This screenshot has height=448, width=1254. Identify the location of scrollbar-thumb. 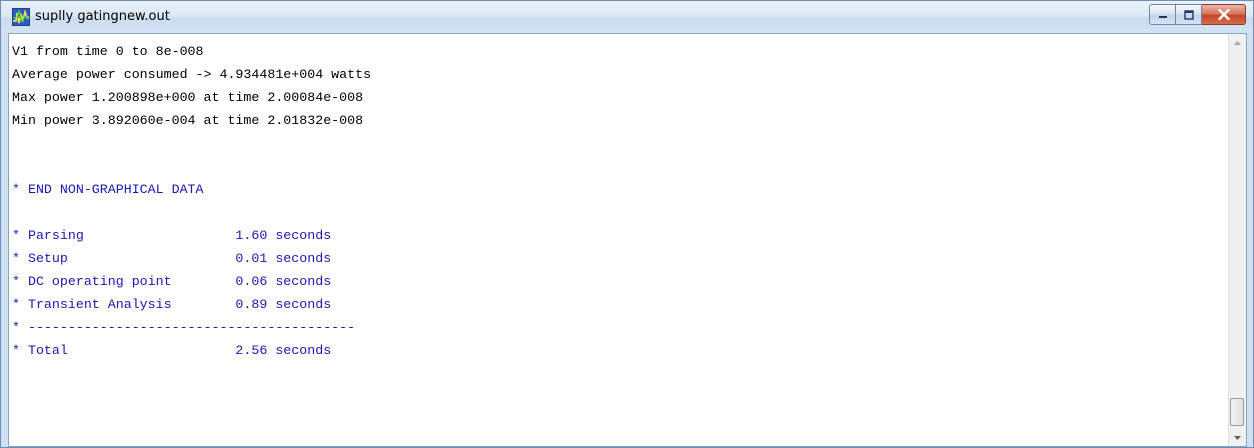
(1237, 412).